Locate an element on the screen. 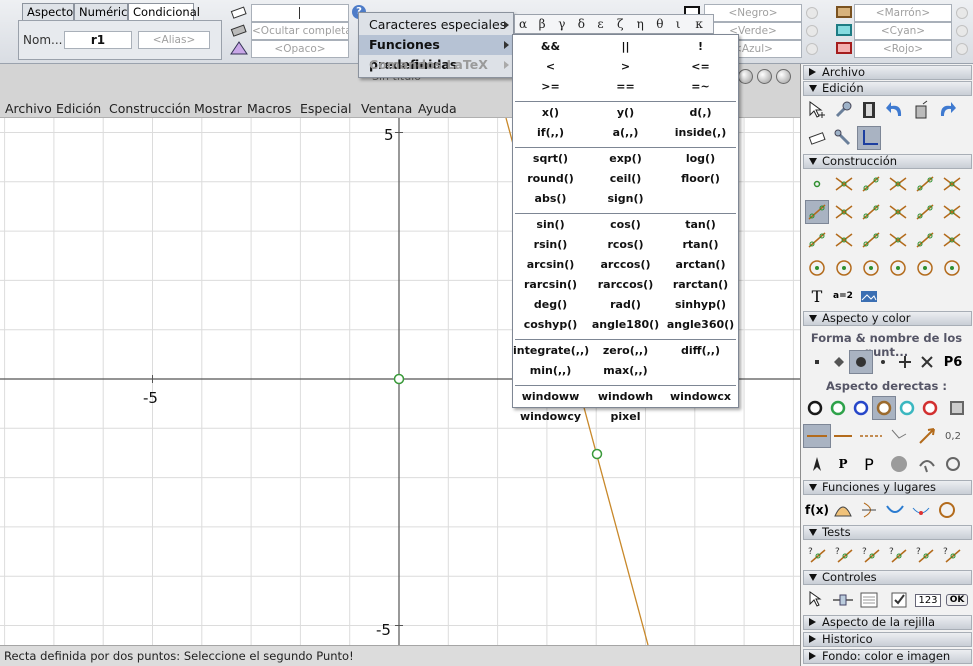 The height and width of the screenshot is (666, 973). point-shape-dot-icon is located at coordinates (883, 362).